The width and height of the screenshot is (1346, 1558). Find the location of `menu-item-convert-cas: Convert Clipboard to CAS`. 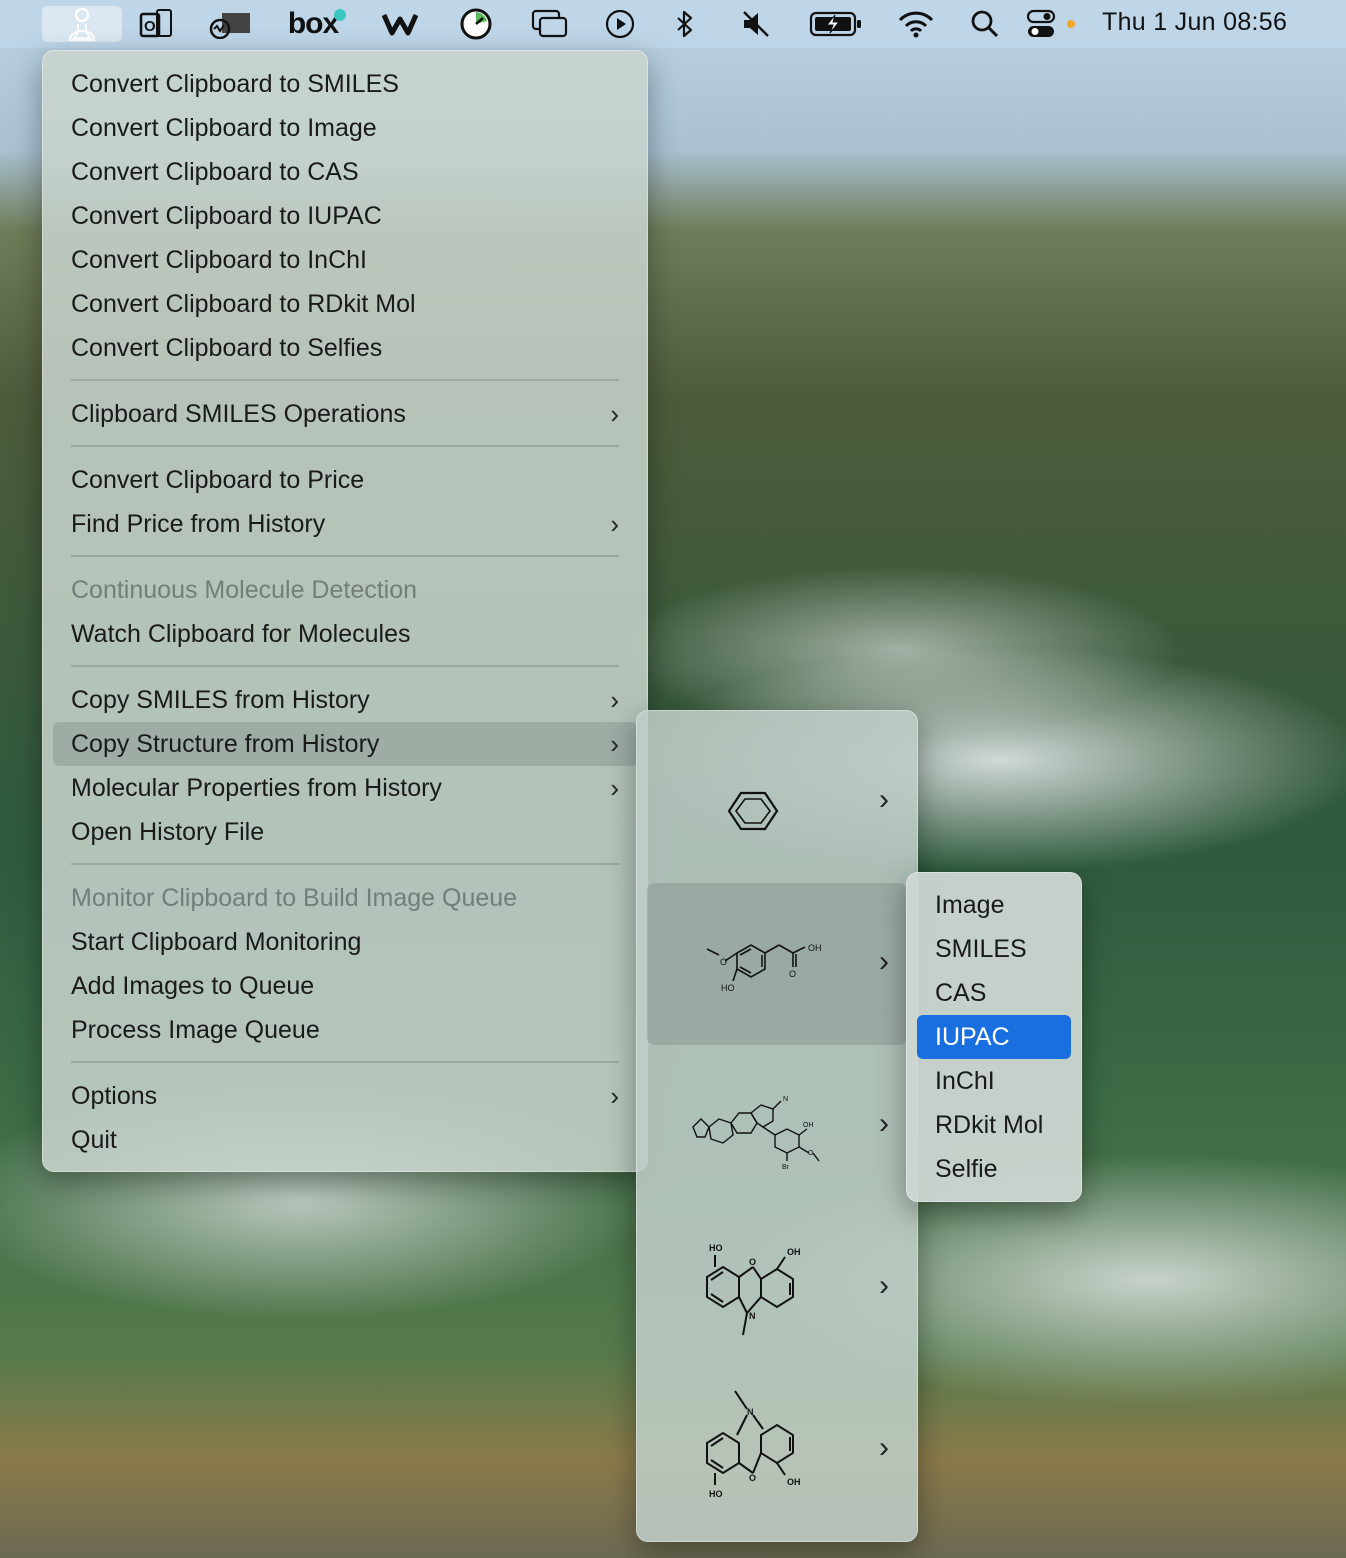

menu-item-convert-cas: Convert Clipboard to CAS is located at coordinates (345, 172).